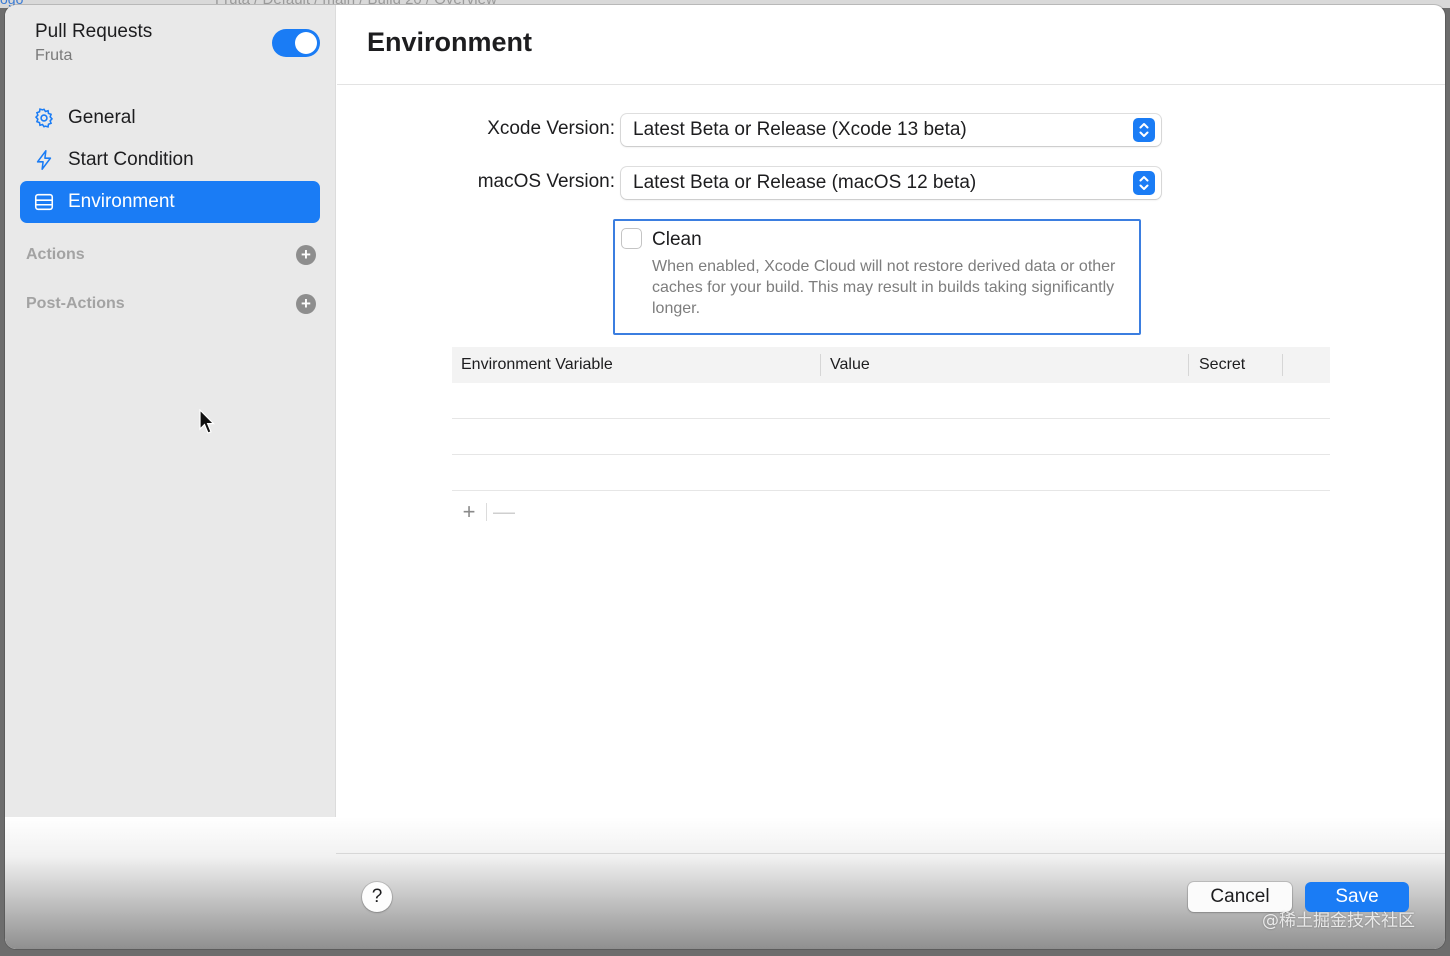  I want to click on workflow-enabled-toggle, so click(296, 43).